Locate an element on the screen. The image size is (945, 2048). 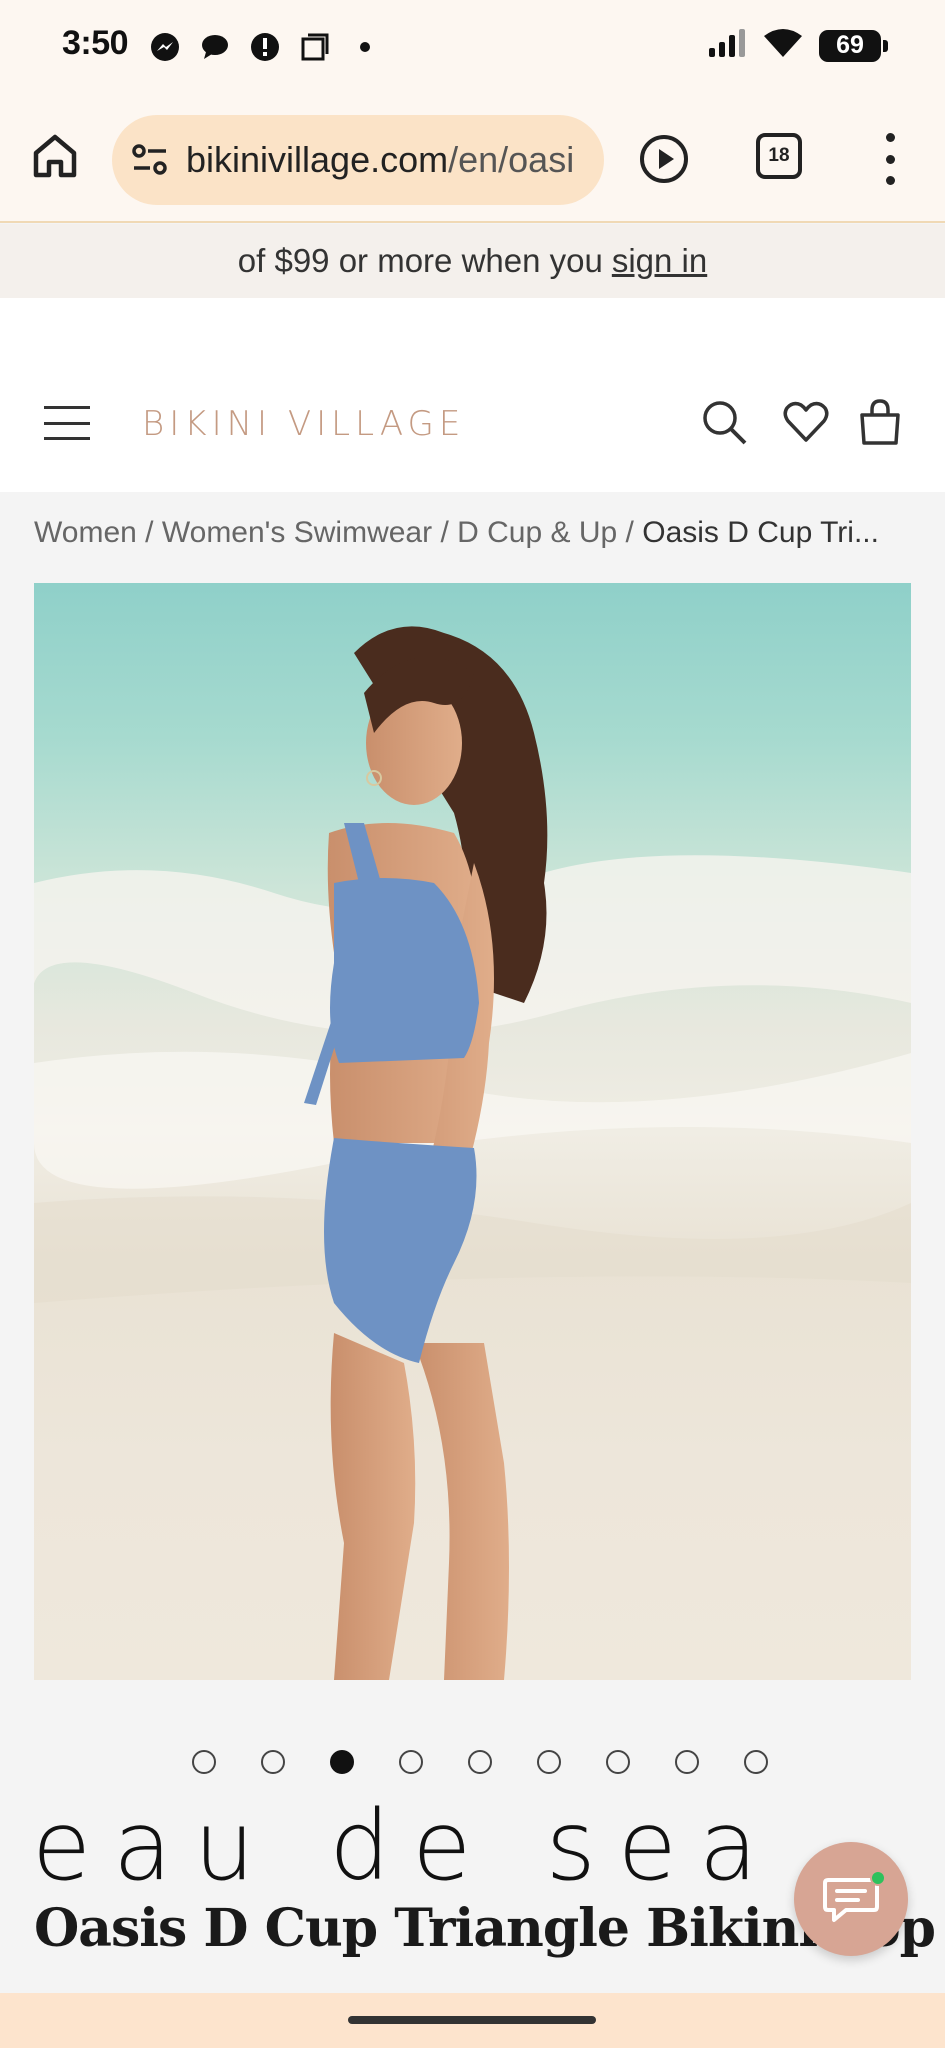
wifi-icon is located at coordinates (783, 45).